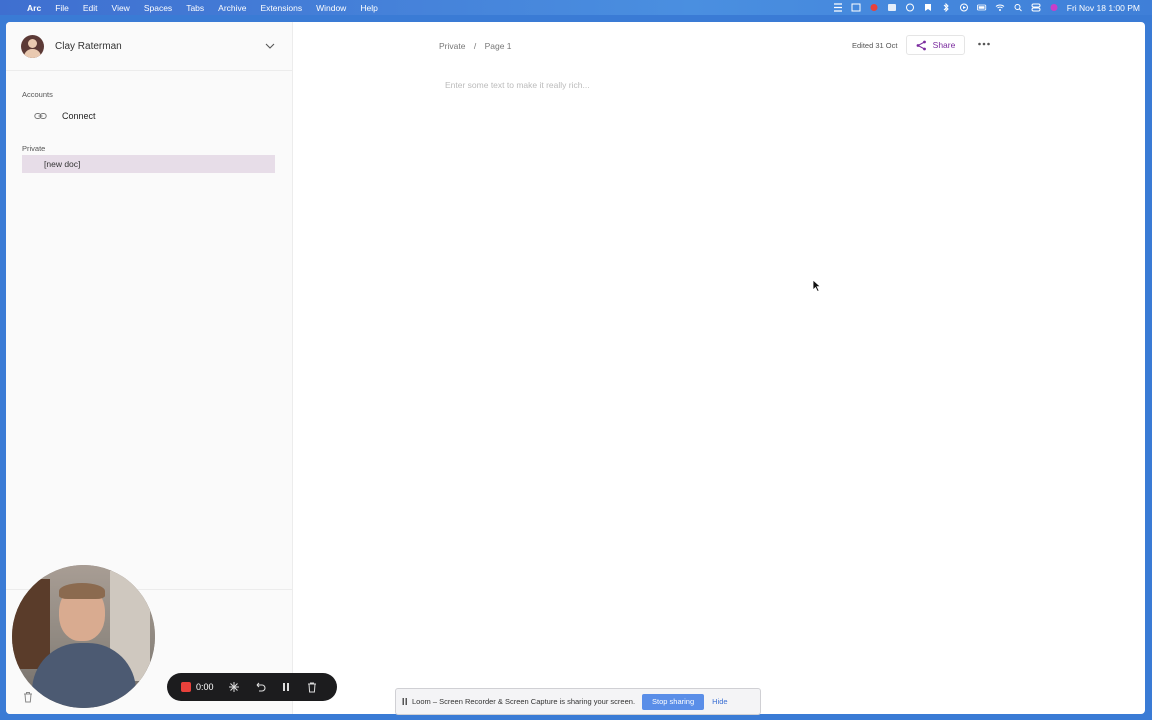 Image resolution: width=1152 pixels, height=720 pixels. Describe the element at coordinates (34, 148) in the screenshot. I see `private-section-label: Private` at that location.